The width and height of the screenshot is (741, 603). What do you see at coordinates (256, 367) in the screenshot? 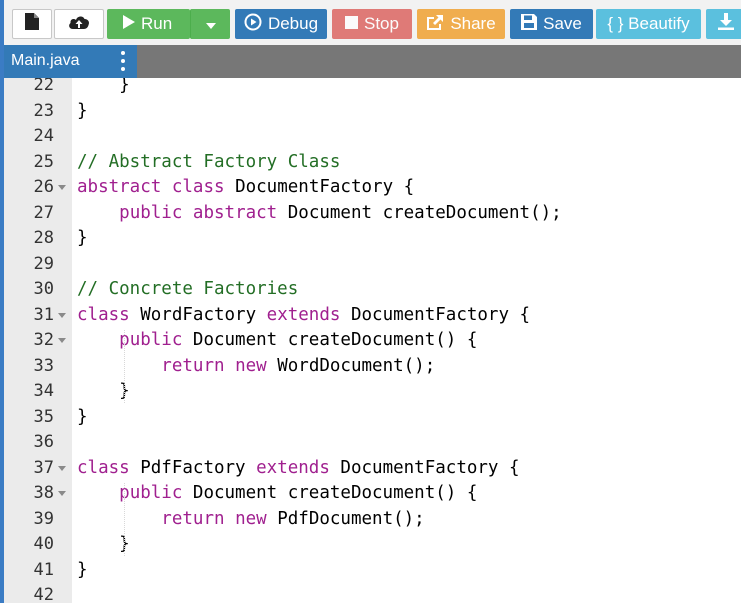
I see `code-text: return new WordDocument();` at bounding box center [256, 367].